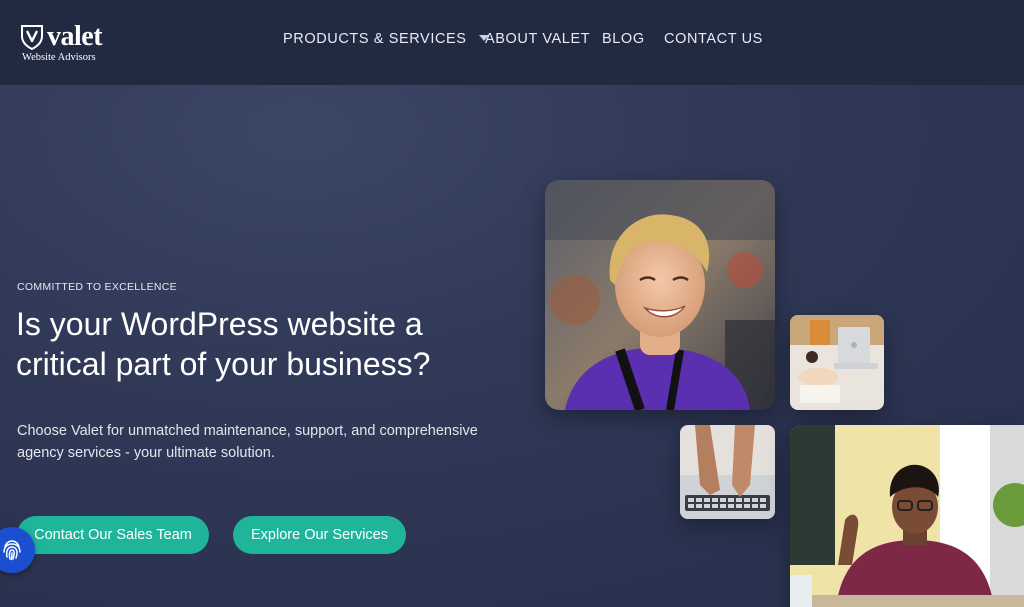 Image resolution: width=1024 pixels, height=607 pixels. Describe the element at coordinates (837, 362) in the screenshot. I see `photo-laptop-desk` at that location.